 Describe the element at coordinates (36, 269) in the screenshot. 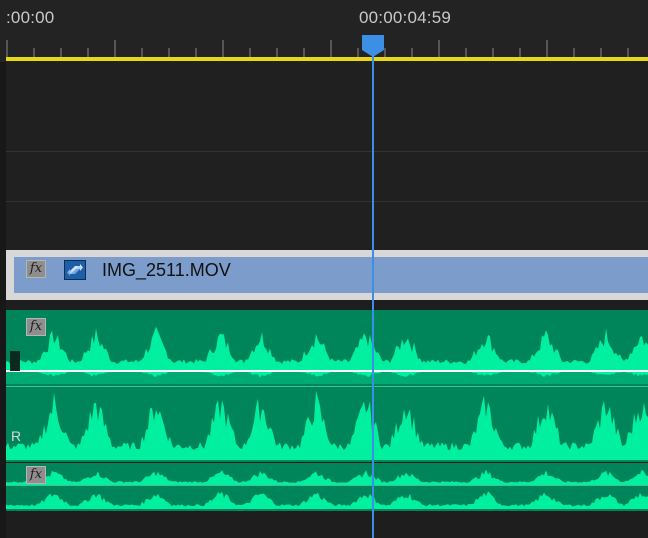

I see `video-fx-badge: fx` at that location.